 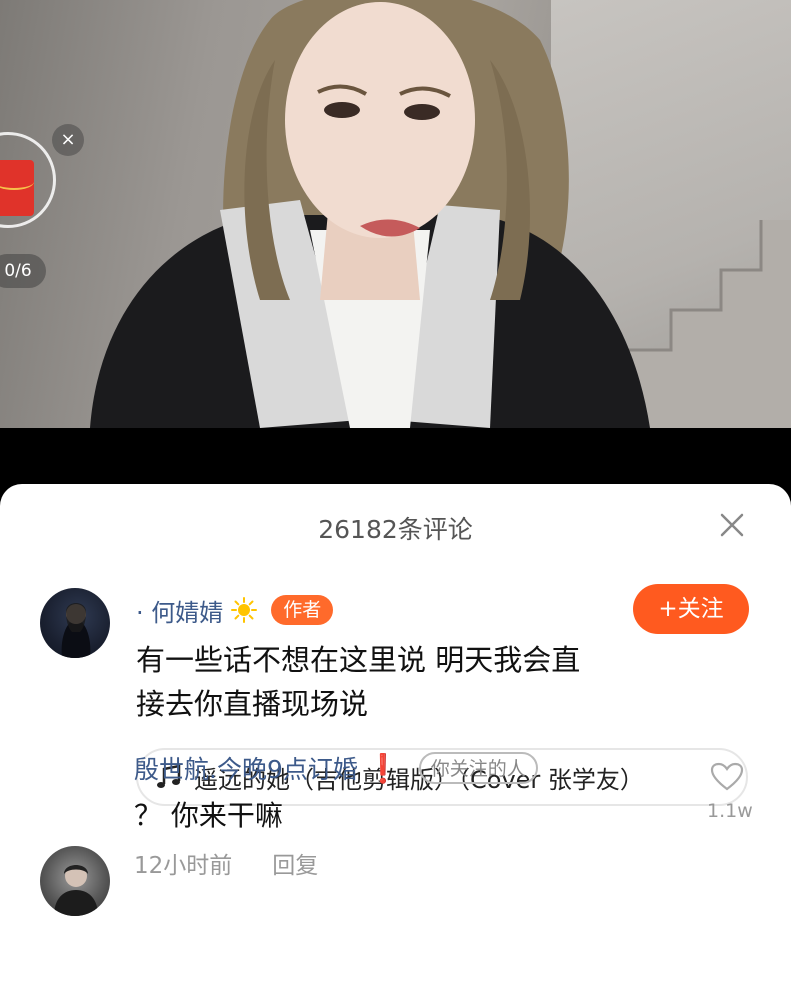 What do you see at coordinates (691, 609) in the screenshot?
I see `follow-button: +关注` at bounding box center [691, 609].